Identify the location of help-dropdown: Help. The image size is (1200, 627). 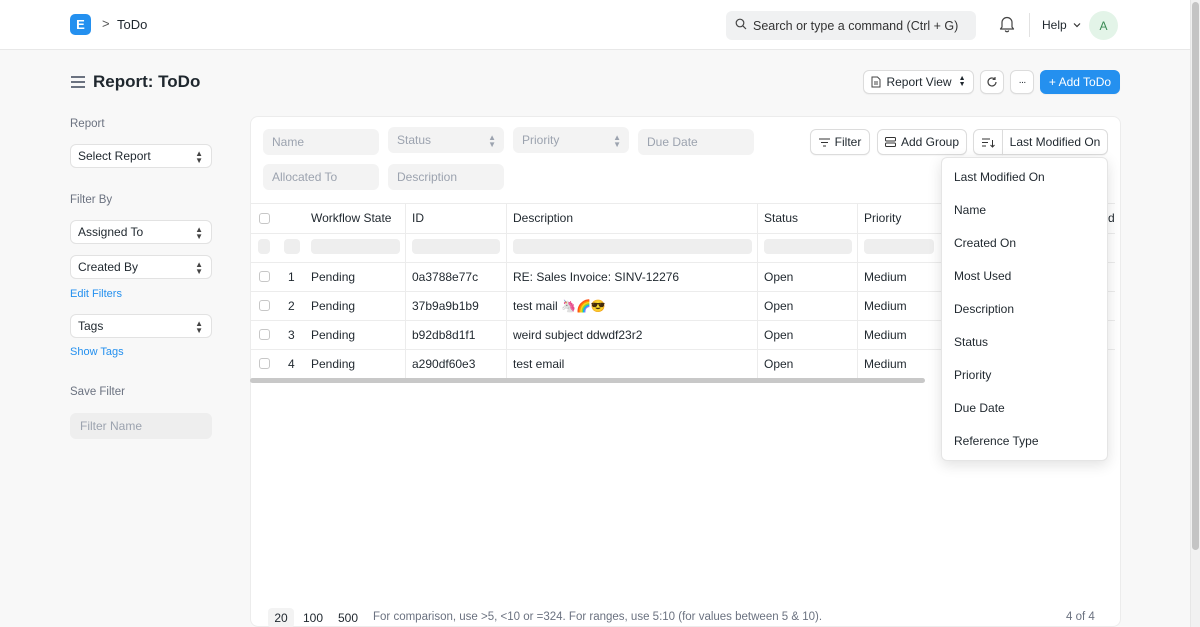
(1061, 25).